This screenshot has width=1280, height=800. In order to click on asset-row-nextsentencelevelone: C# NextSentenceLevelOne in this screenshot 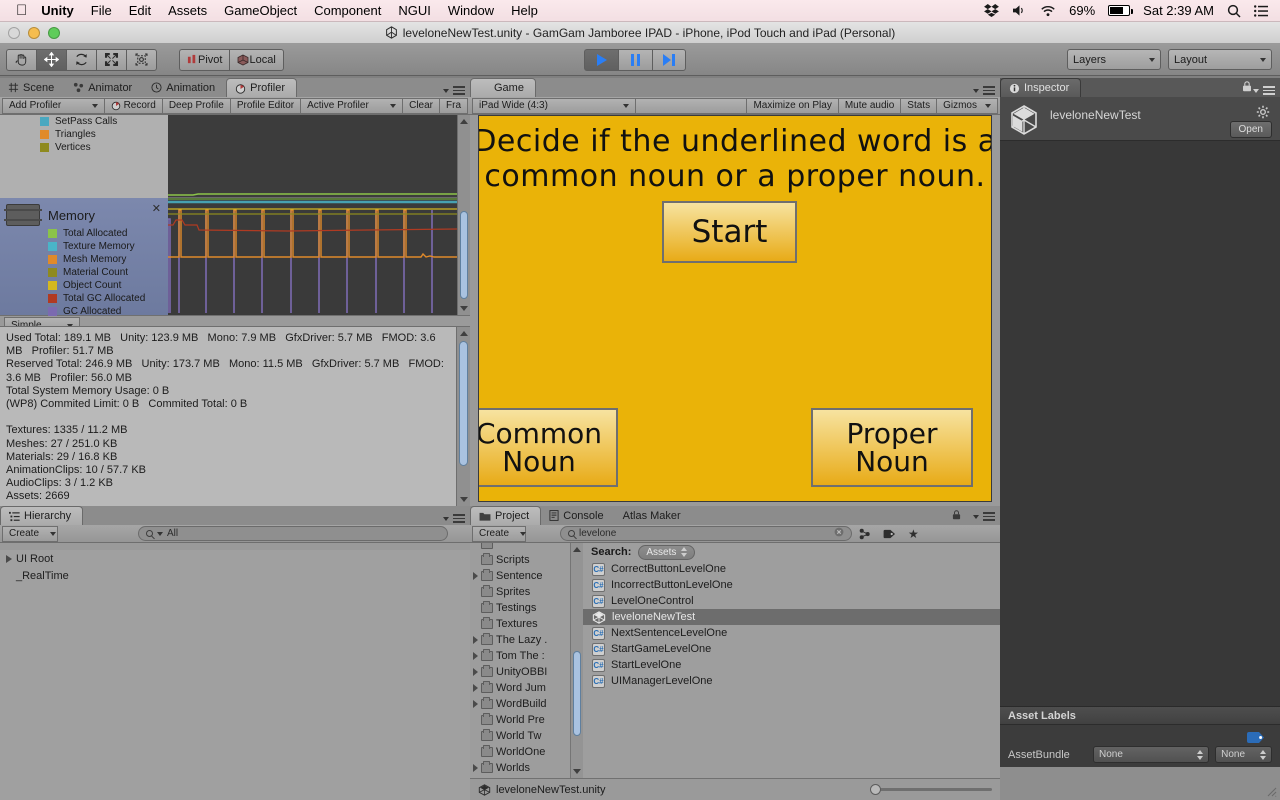, I will do `click(791, 633)`.